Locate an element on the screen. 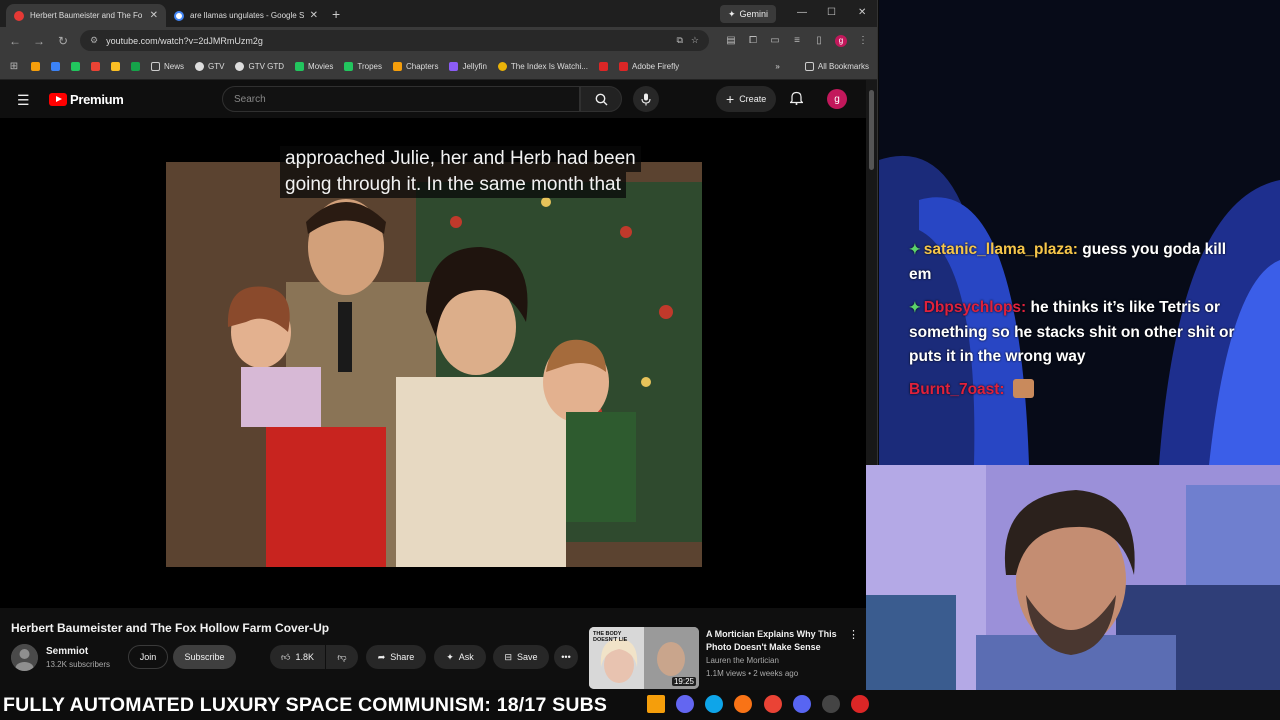 This screenshot has width=1280, height=720. bookmark-jellyfin: Jellyfin is located at coordinates (468, 66).